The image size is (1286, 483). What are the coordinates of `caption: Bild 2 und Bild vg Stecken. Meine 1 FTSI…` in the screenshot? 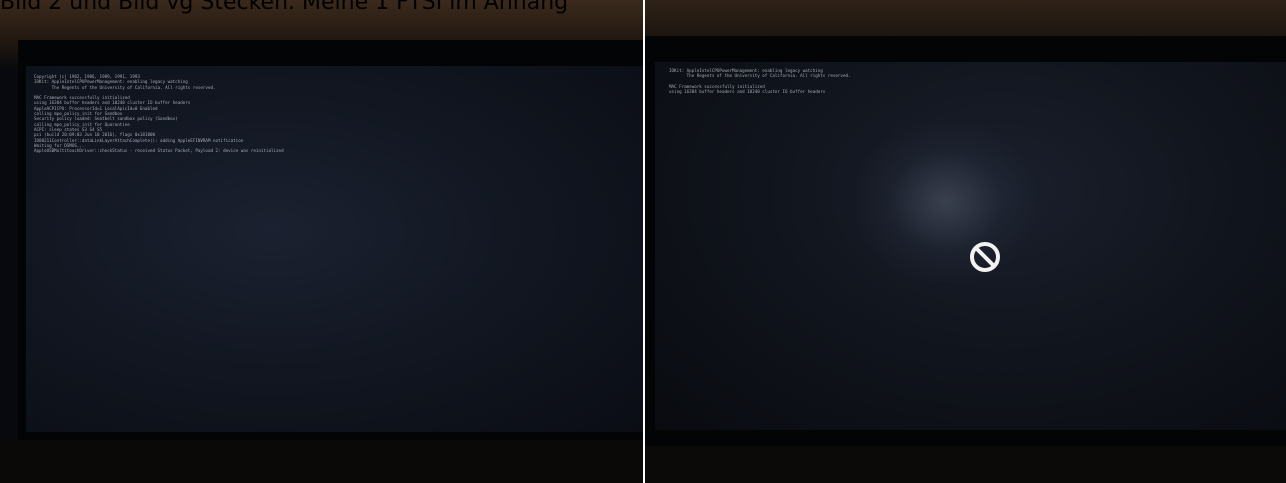 It's located at (284, 7).